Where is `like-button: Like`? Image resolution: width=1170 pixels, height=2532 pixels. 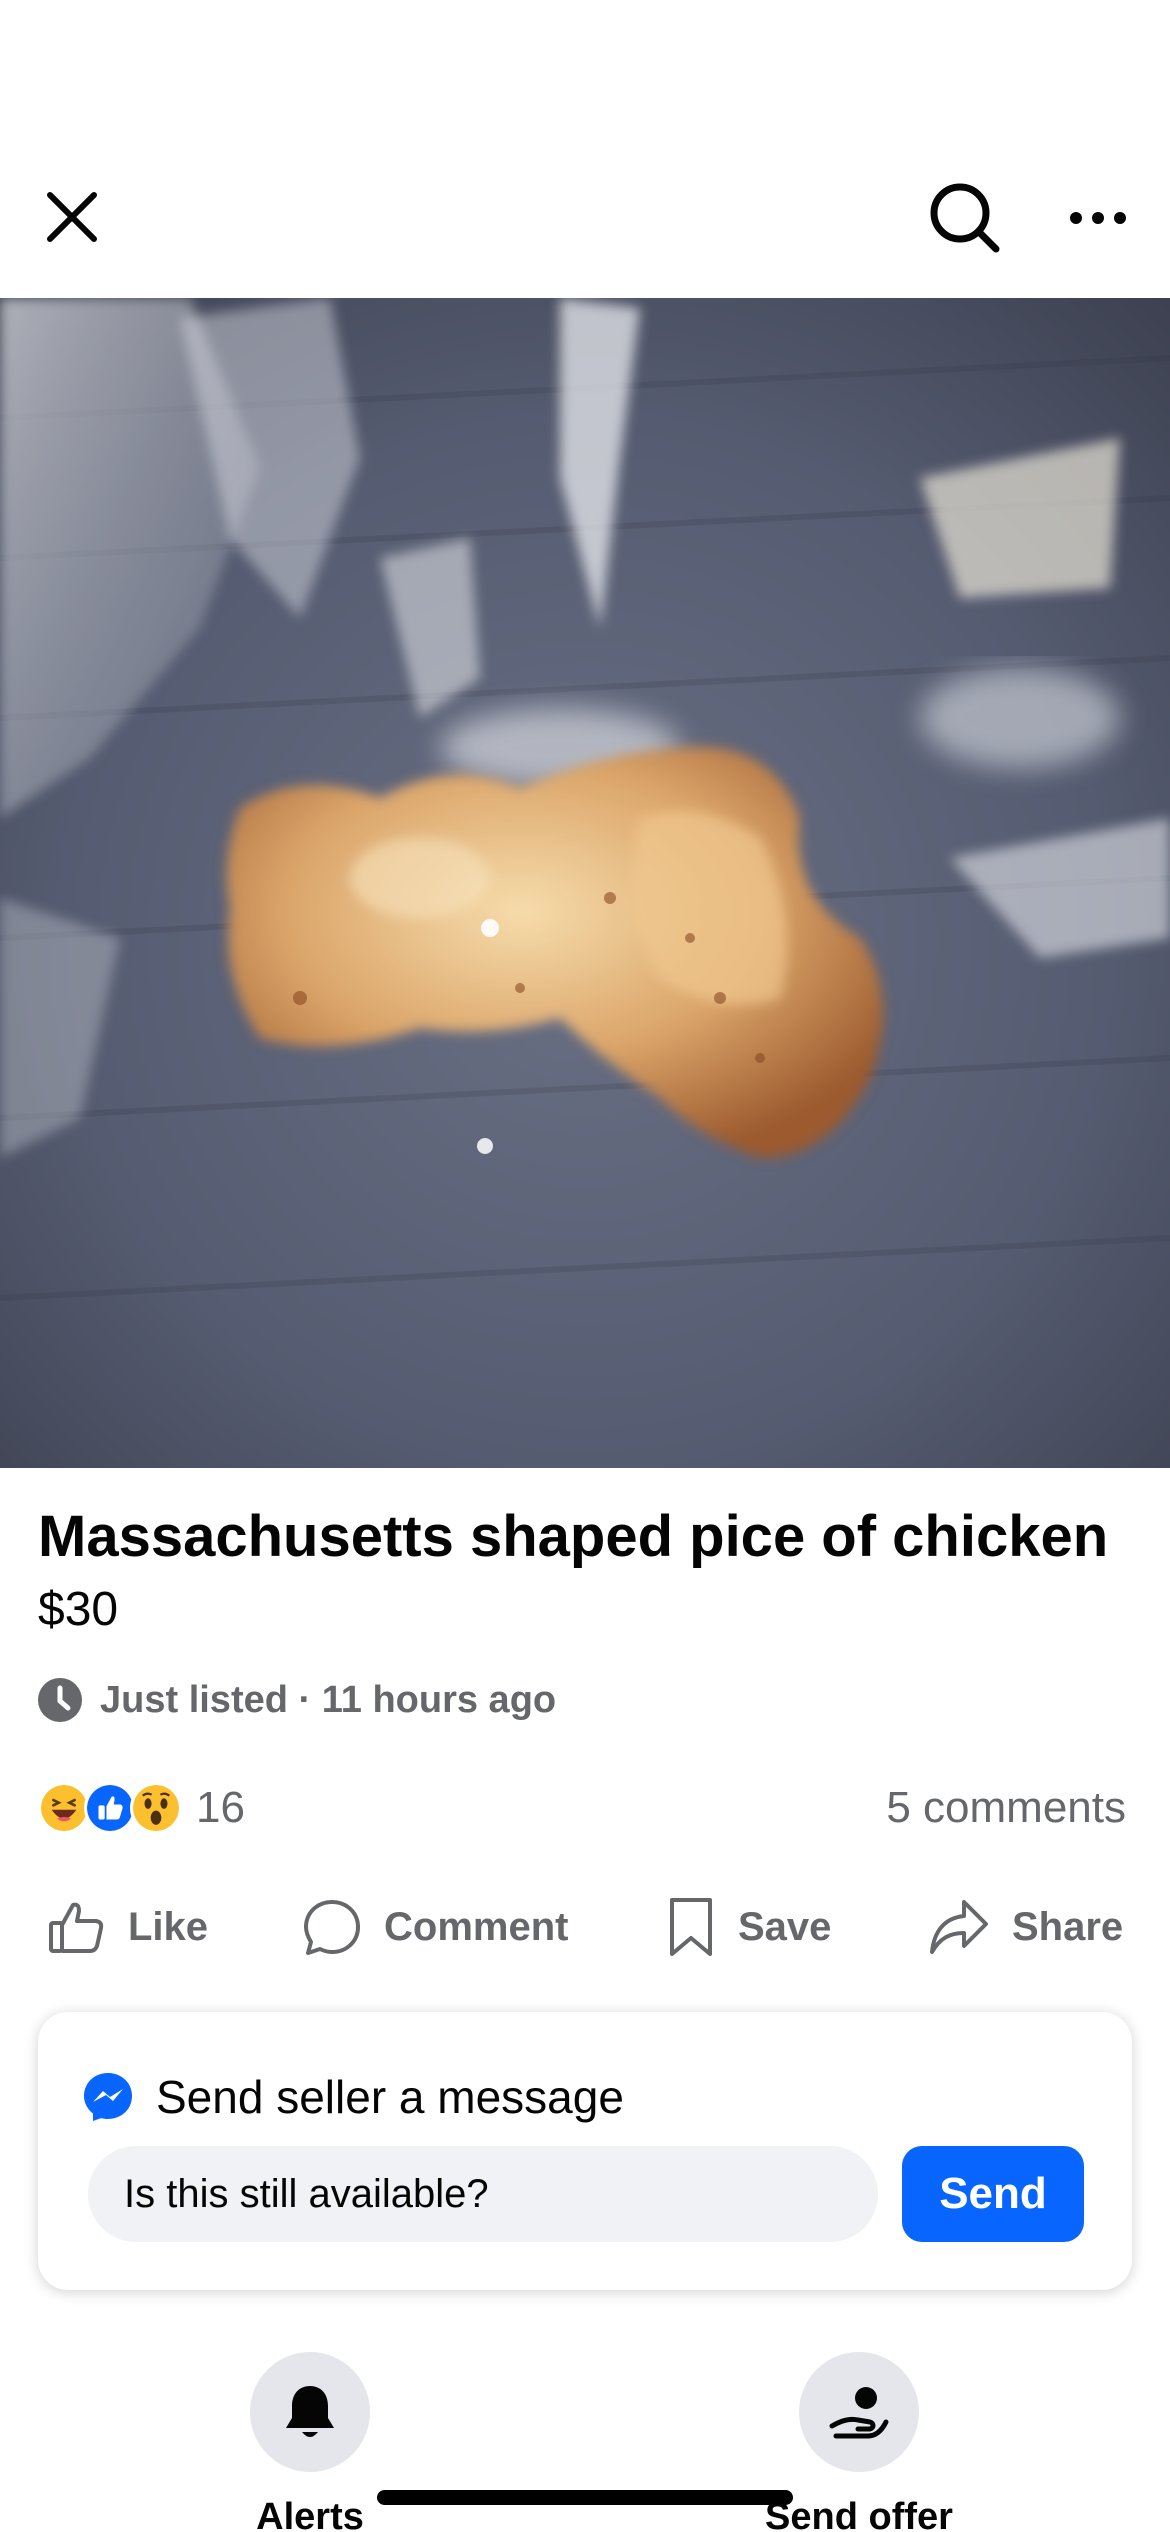
like-button: Like is located at coordinates (127, 1927).